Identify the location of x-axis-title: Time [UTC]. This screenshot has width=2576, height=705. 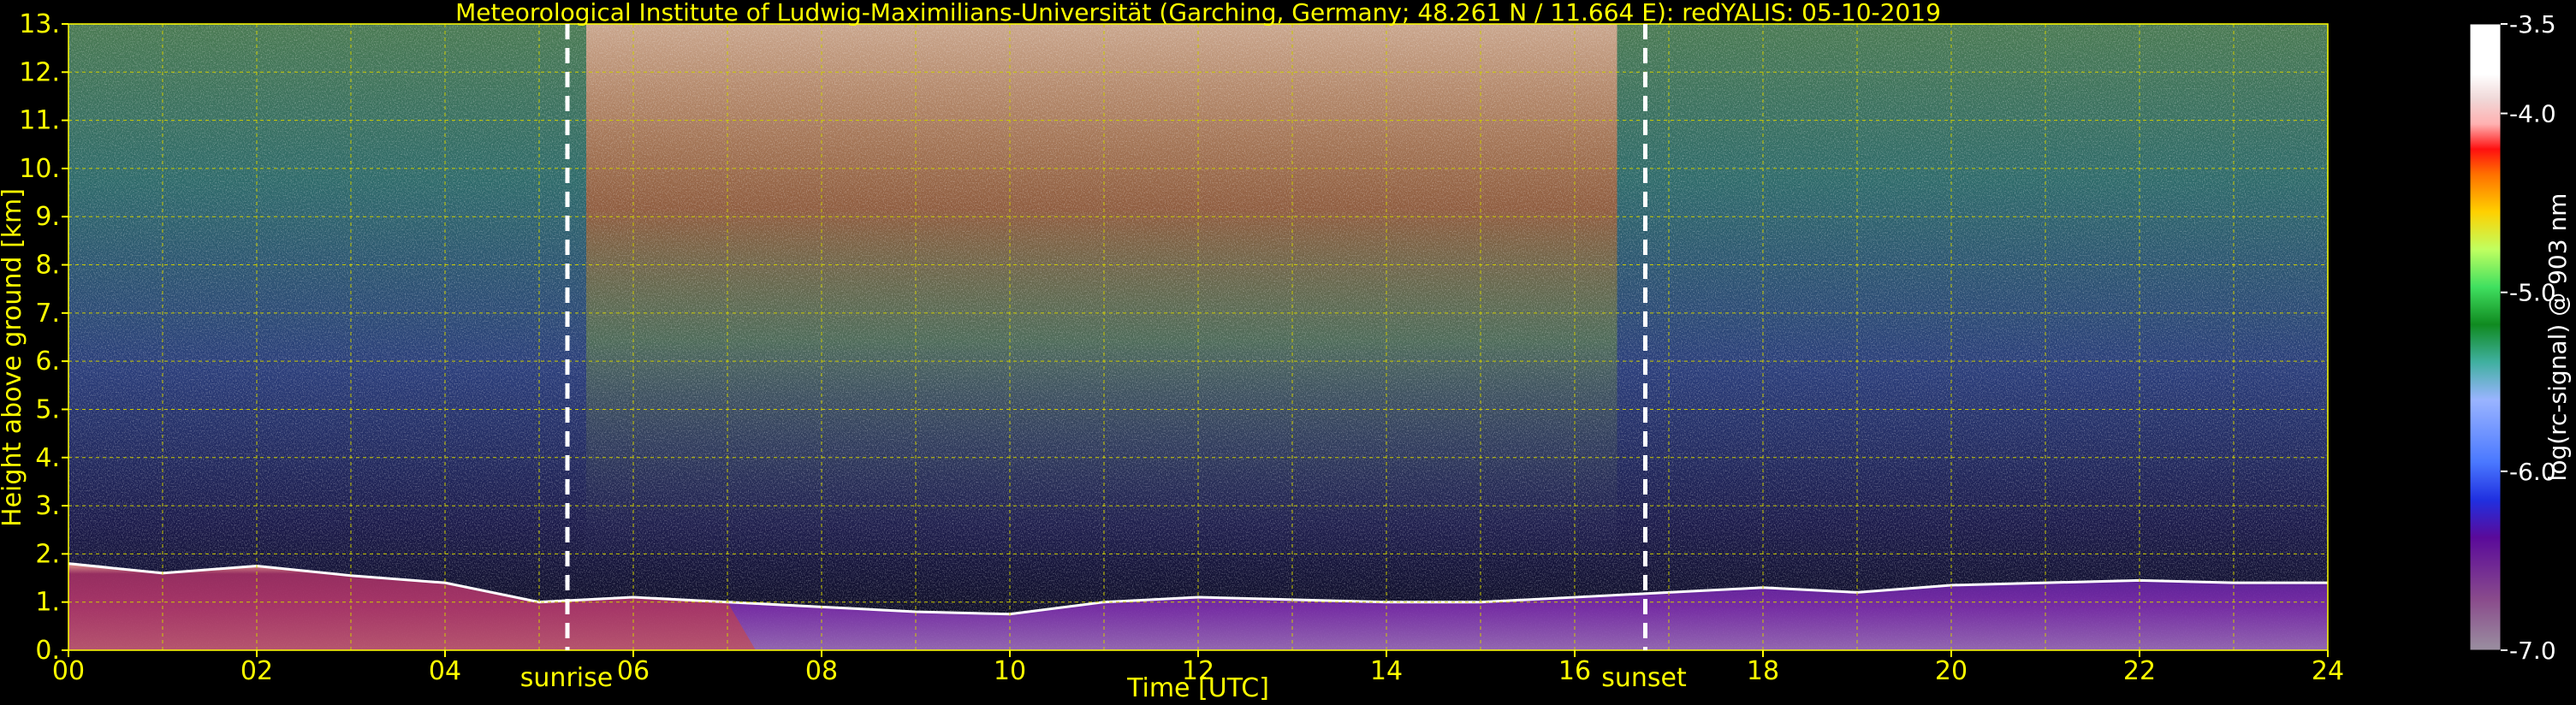
(1197, 688).